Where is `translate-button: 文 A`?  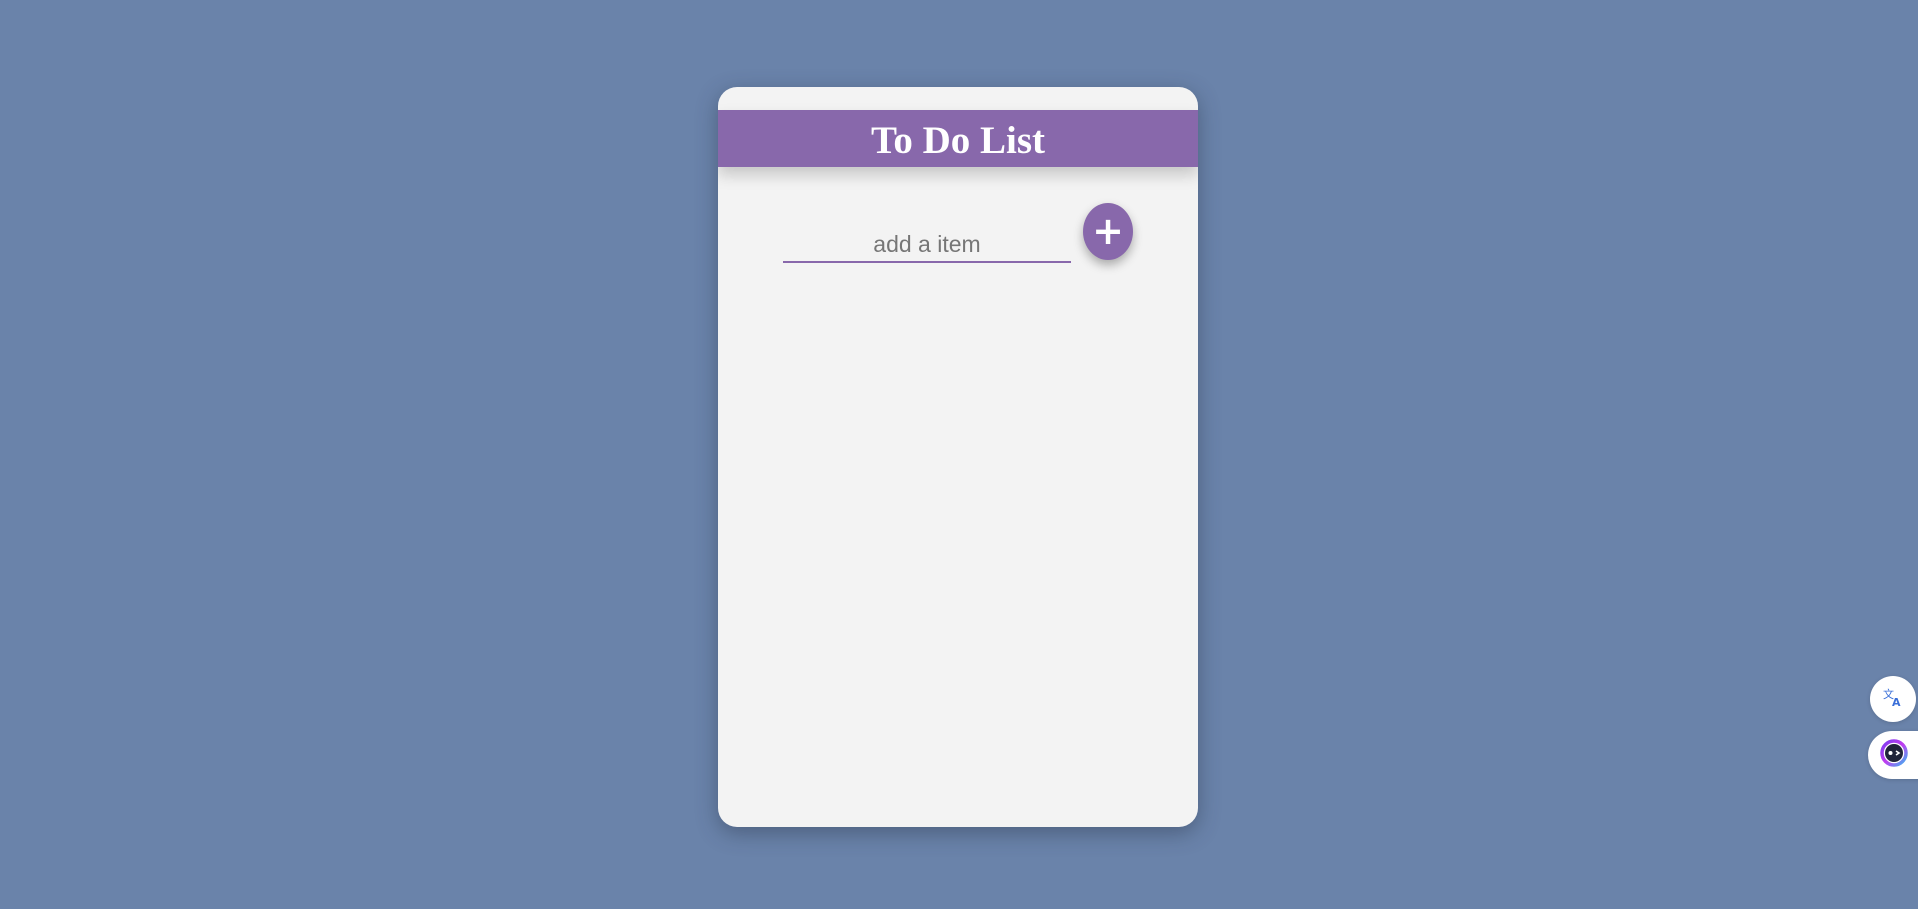
translate-button: 文 A is located at coordinates (1893, 699).